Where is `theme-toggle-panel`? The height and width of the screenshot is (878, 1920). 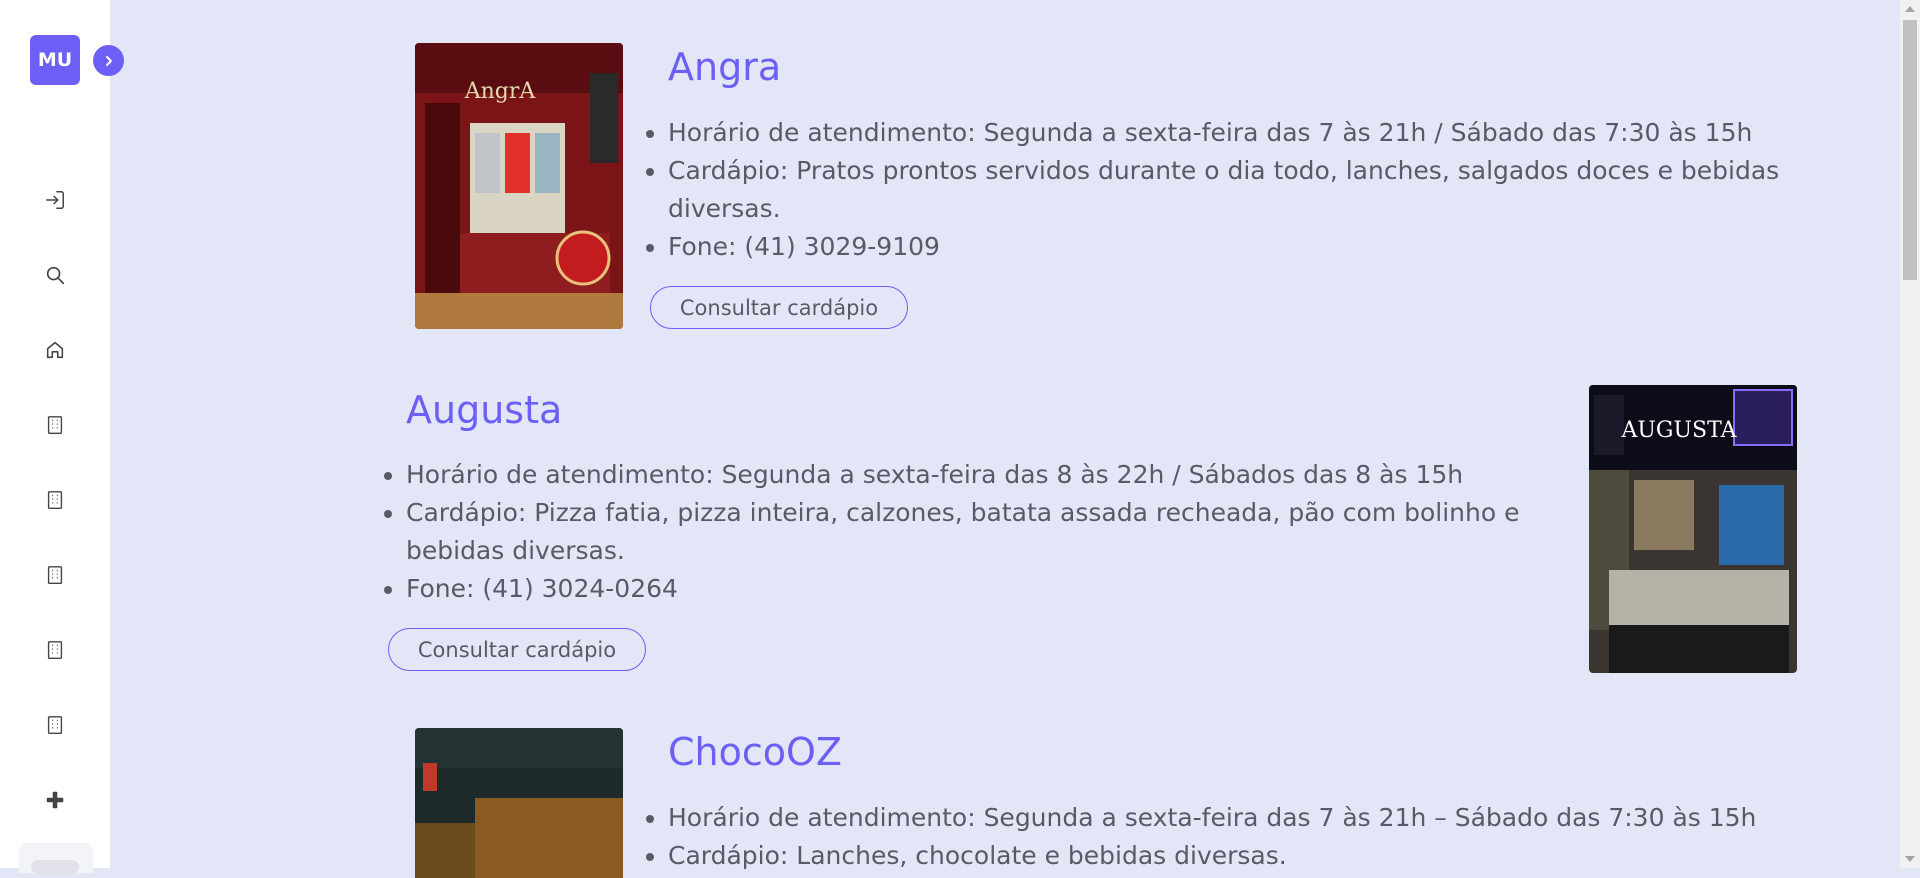 theme-toggle-panel is located at coordinates (56, 858).